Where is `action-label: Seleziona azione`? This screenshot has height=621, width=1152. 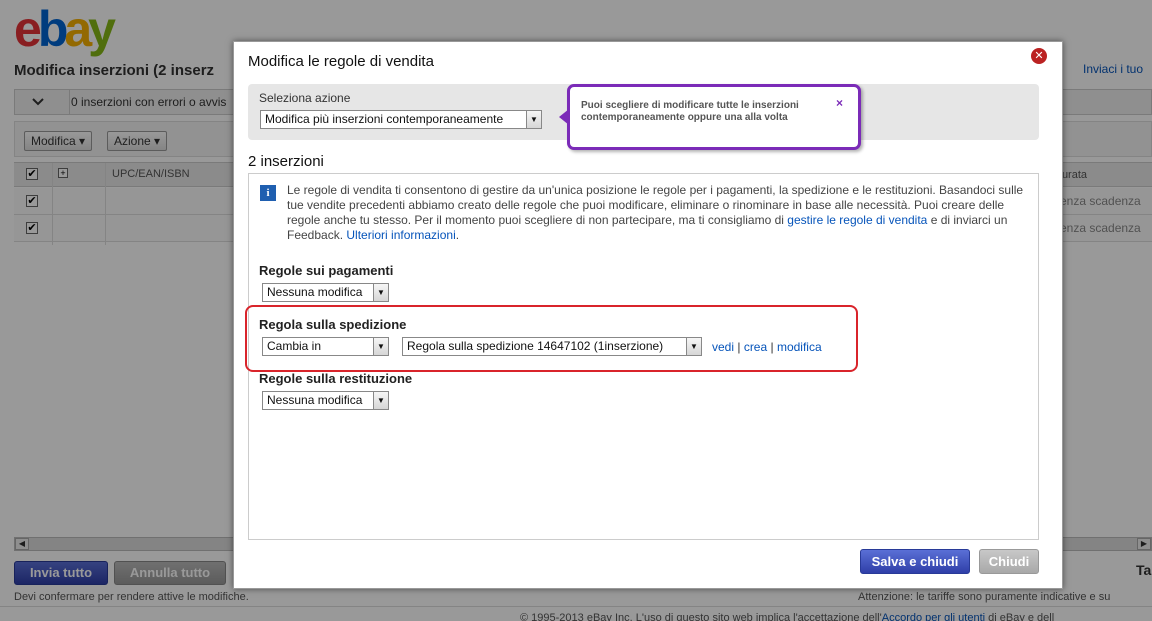 action-label: Seleziona azione is located at coordinates (305, 98).